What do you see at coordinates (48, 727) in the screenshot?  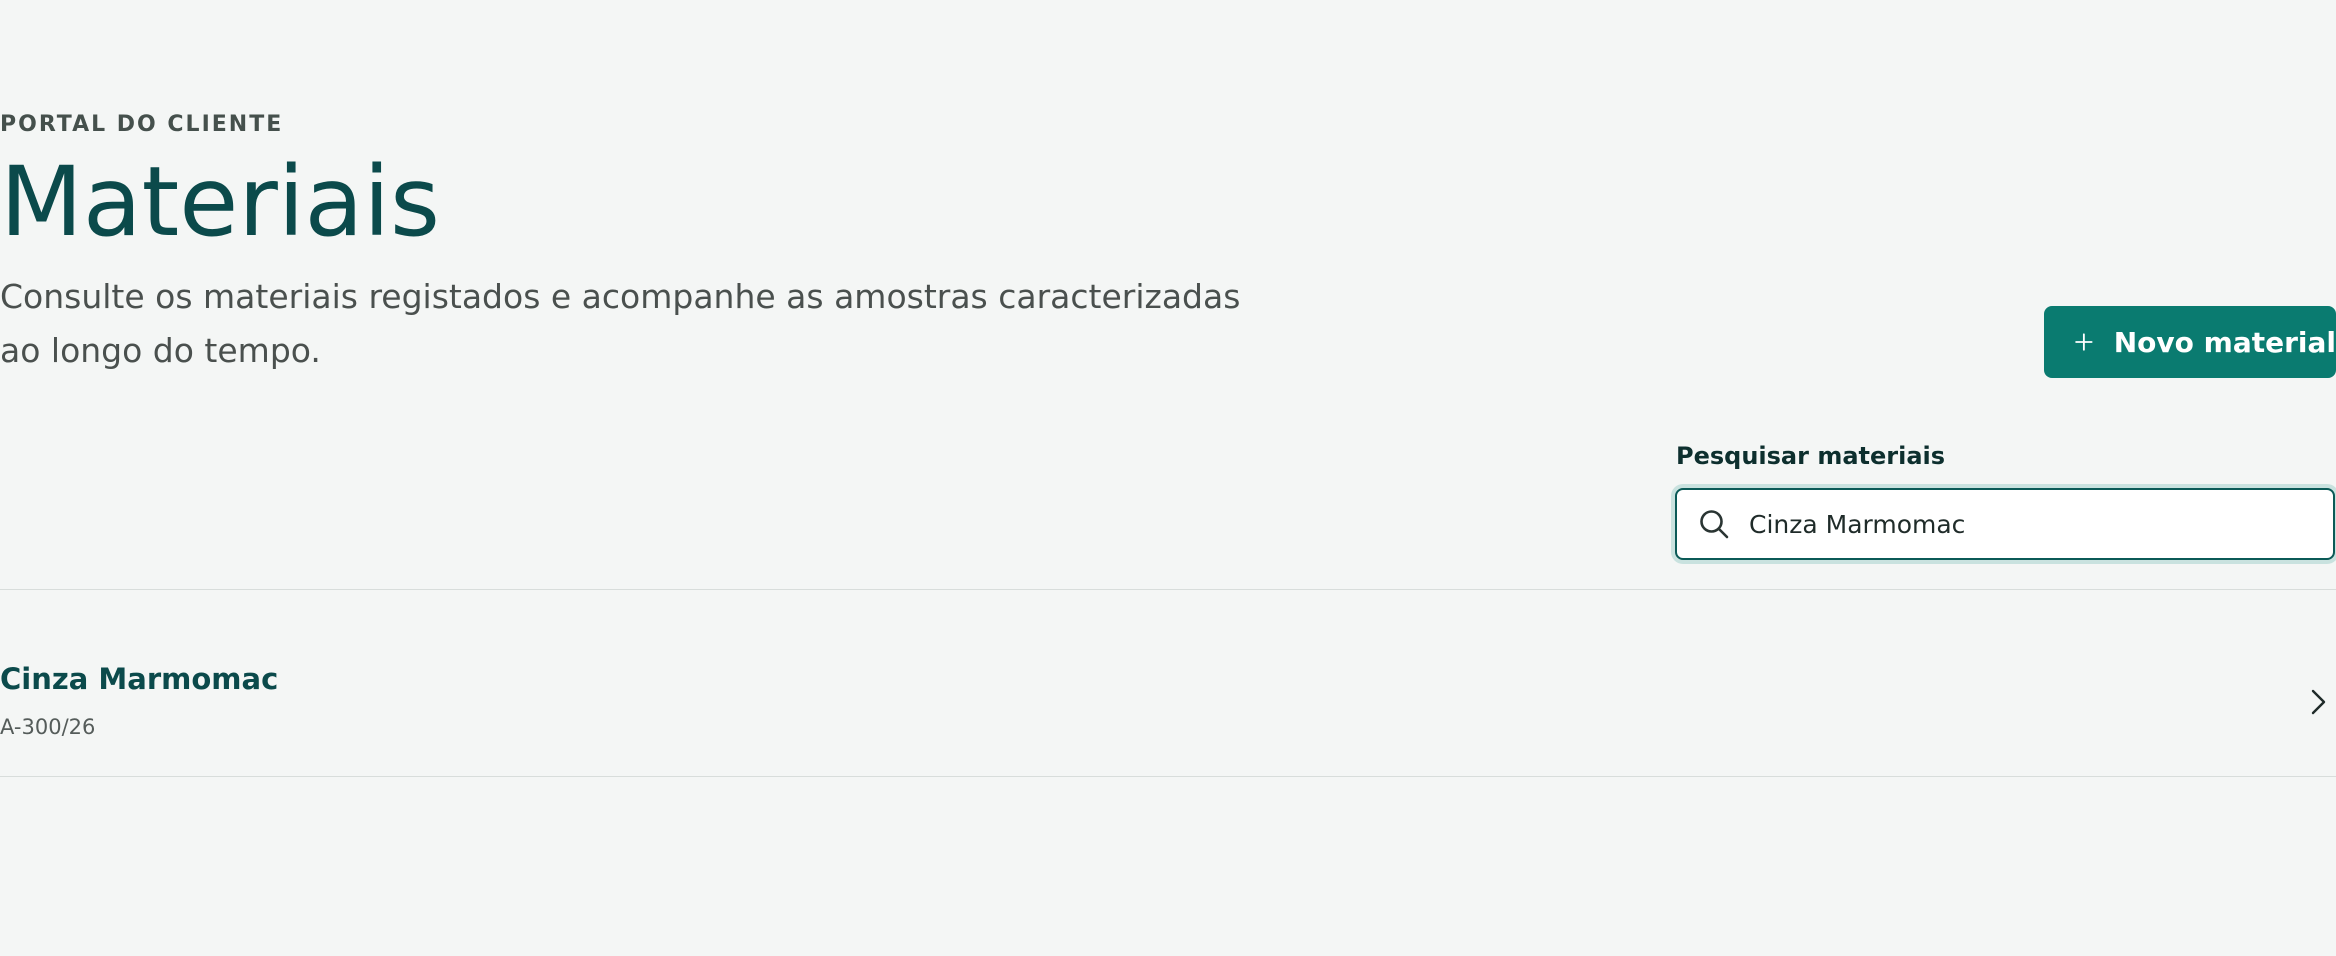 I see `material-code: A-300/26` at bounding box center [48, 727].